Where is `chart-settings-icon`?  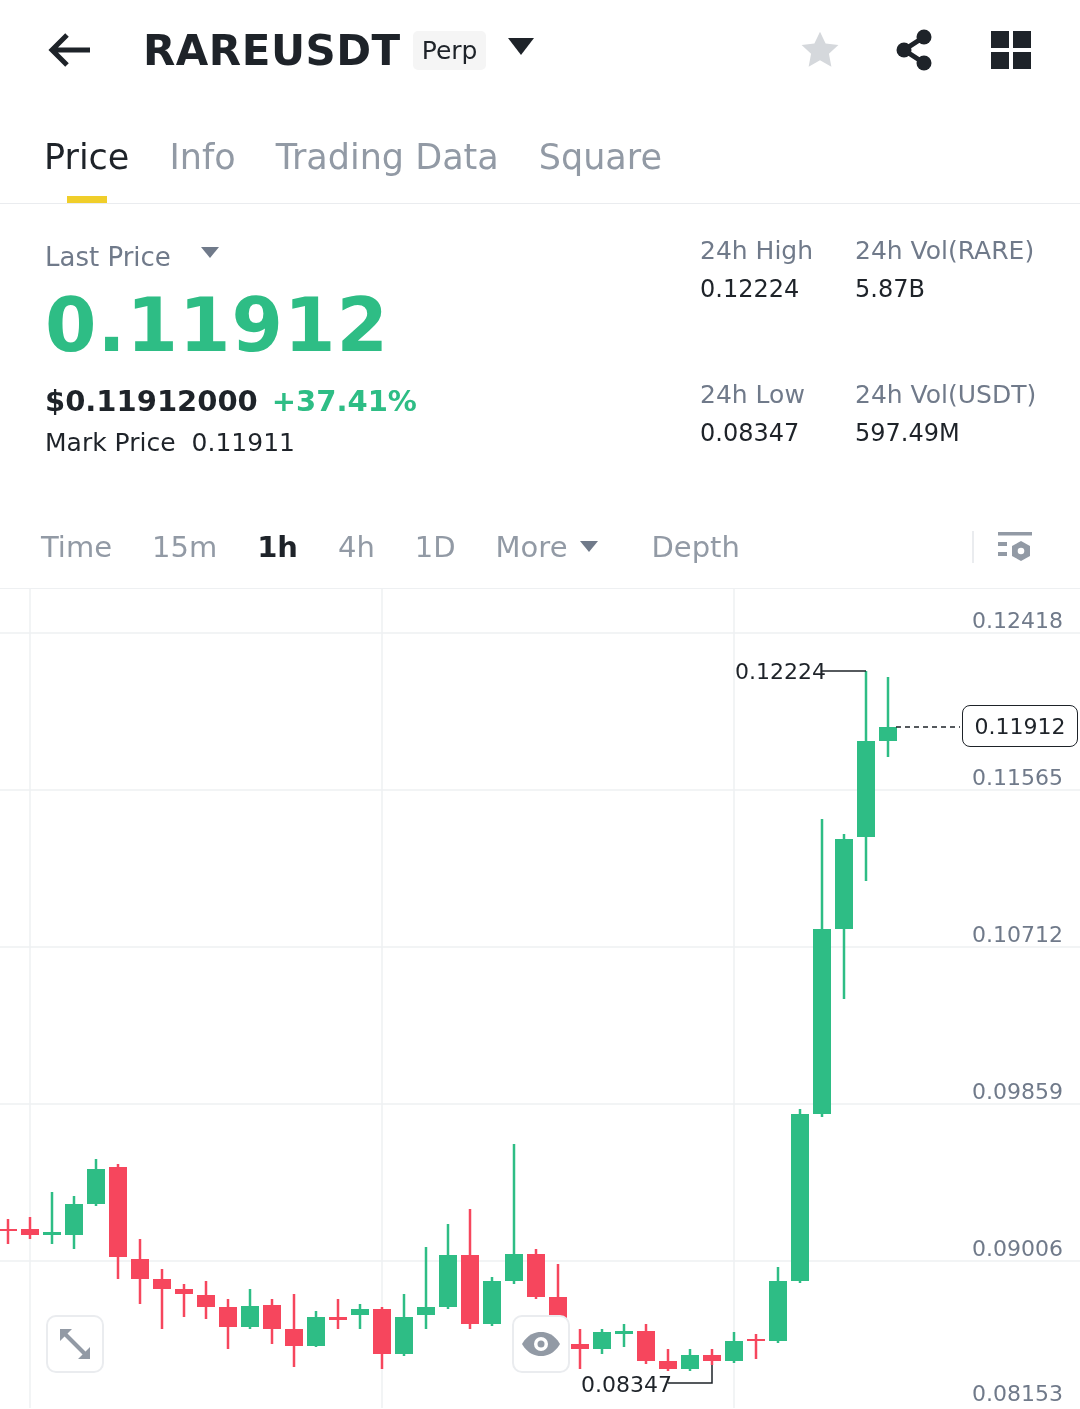 chart-settings-icon is located at coordinates (1015, 546).